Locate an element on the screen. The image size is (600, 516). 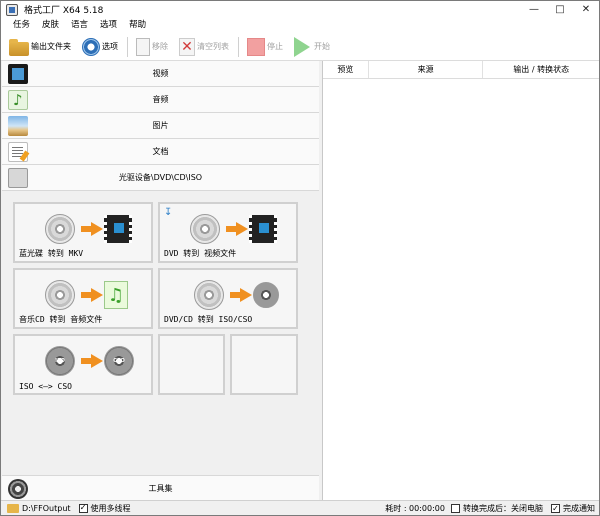
tool-label: DVD/CD 转到 ISO/CSO is located at coordinates (208, 319).